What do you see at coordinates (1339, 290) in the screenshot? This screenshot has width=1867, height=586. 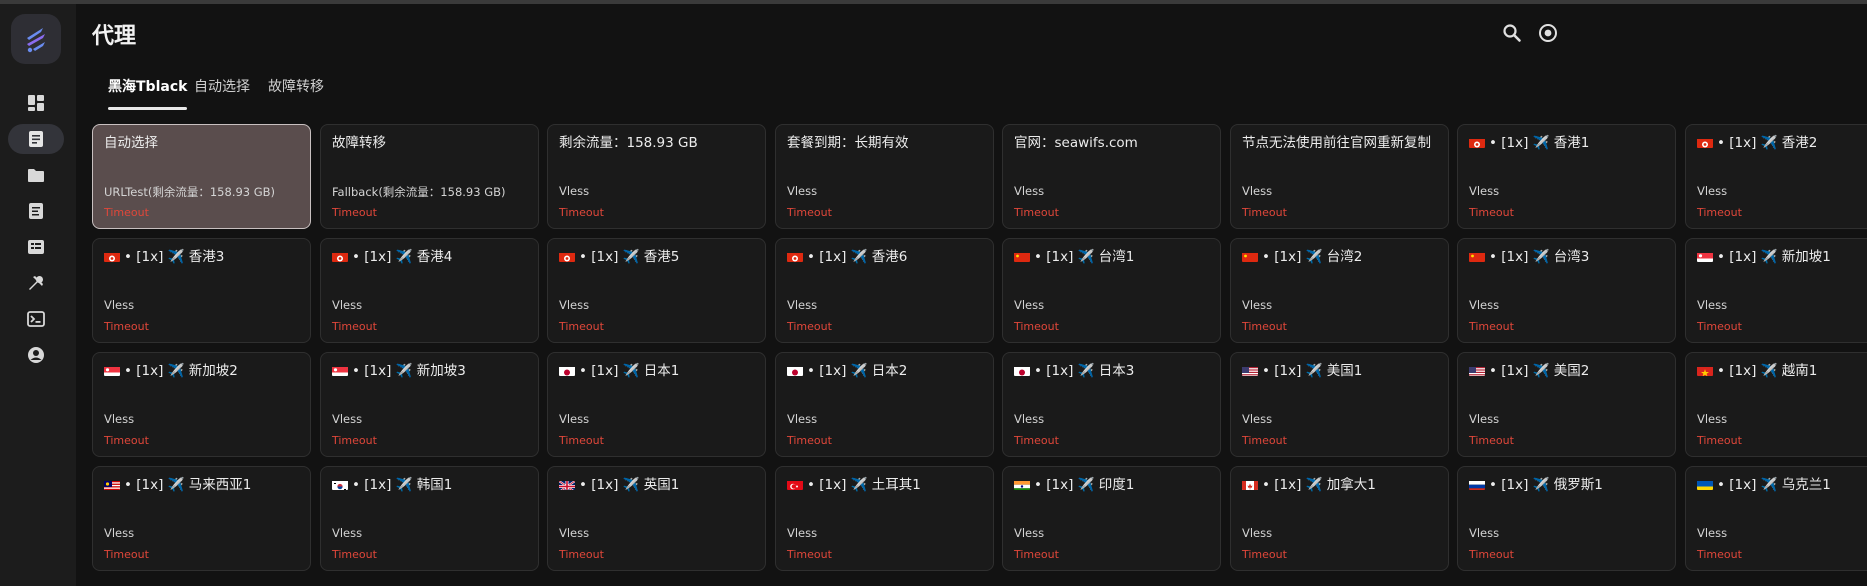 I see `proxy-card: • [1x] ✈️ 台湾2 Vless Timeout` at bounding box center [1339, 290].